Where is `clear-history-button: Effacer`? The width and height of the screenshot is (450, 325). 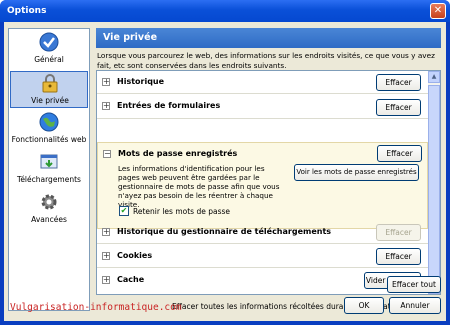 clear-history-button: Effacer is located at coordinates (398, 82).